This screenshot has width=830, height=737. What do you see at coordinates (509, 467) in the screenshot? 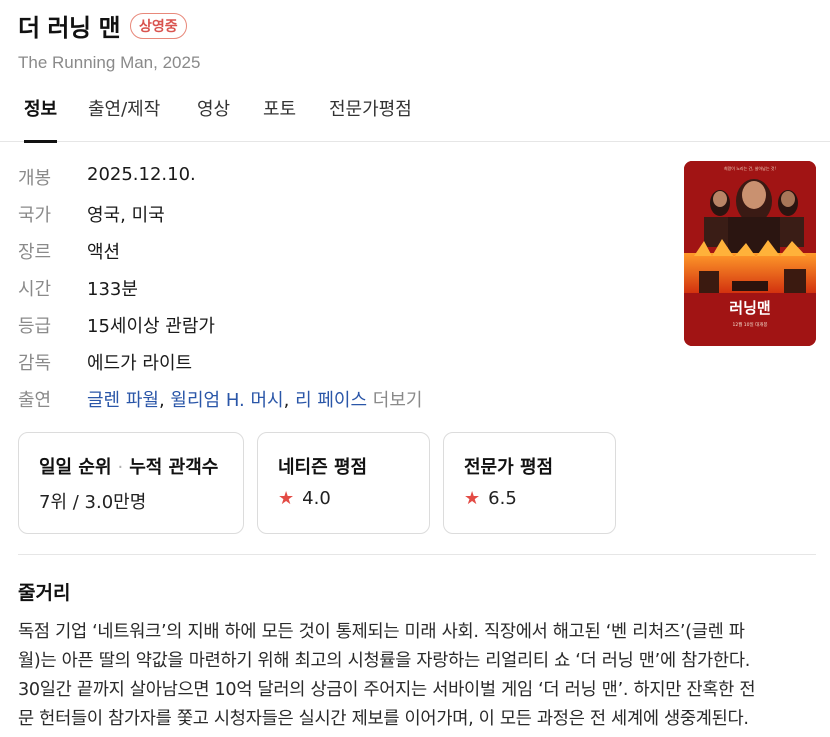
I see `critic-rating-title: 전문가 평점` at bounding box center [509, 467].